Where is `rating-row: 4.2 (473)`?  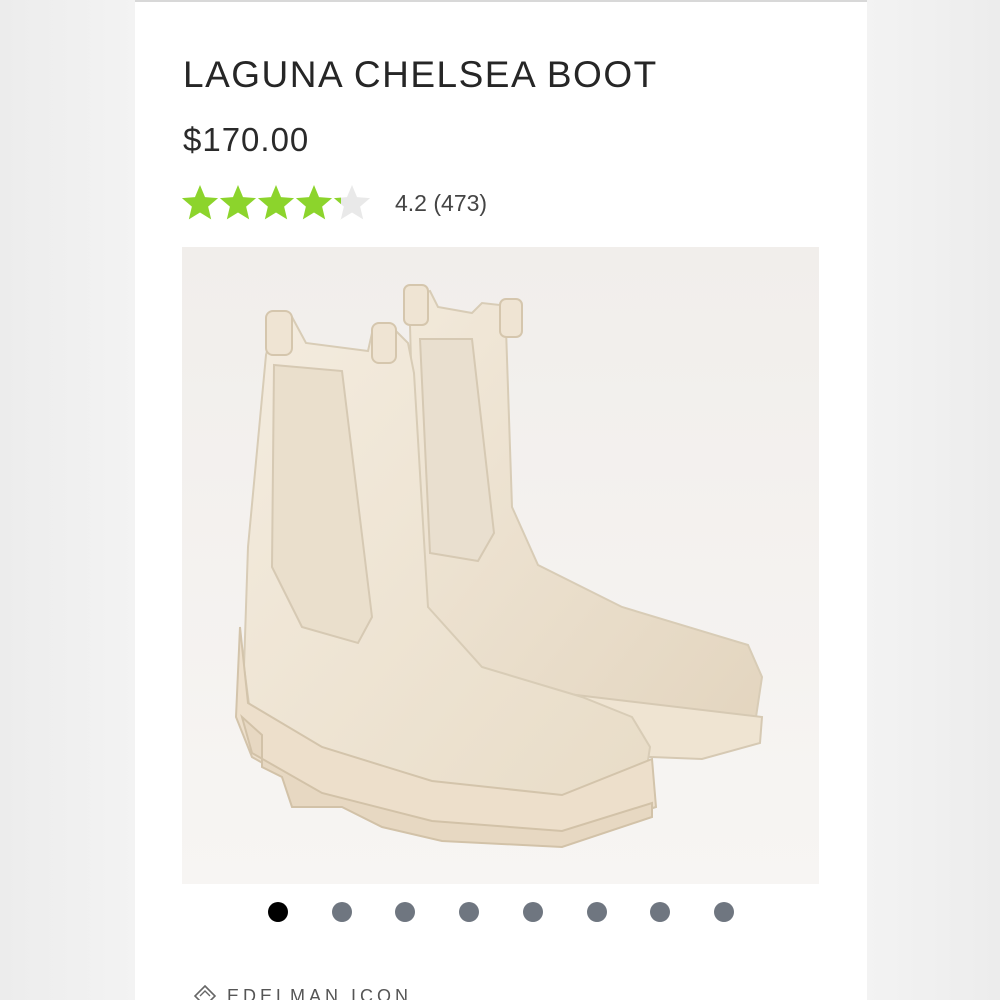
rating-row: 4.2 (473) is located at coordinates (381, 204).